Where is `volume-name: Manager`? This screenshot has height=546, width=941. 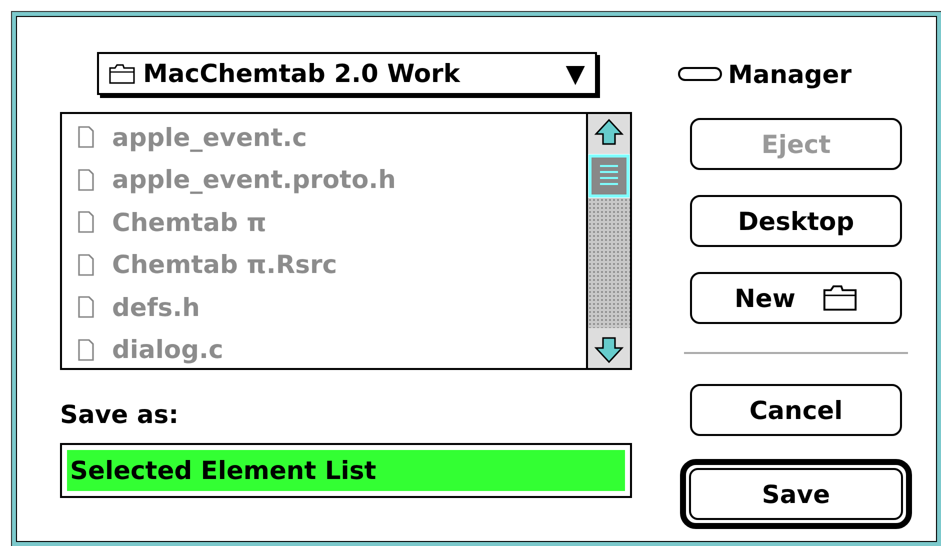
volume-name: Manager is located at coordinates (790, 74).